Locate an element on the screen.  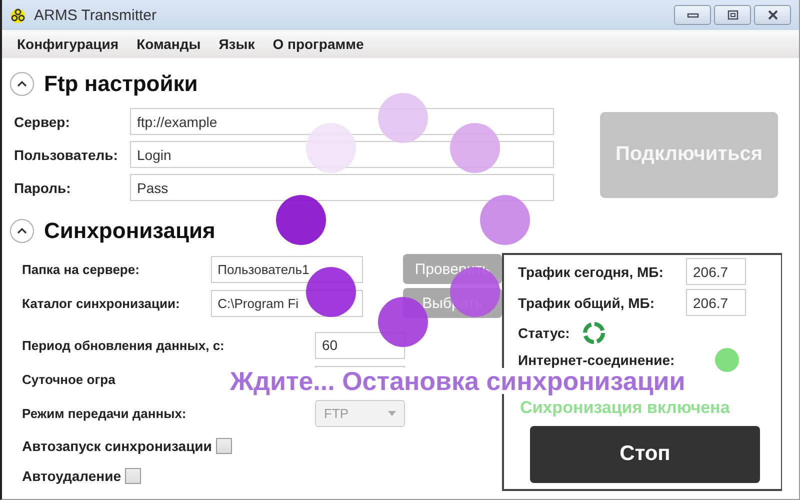
field-label: Режим передачи данных: is located at coordinates (104, 413).